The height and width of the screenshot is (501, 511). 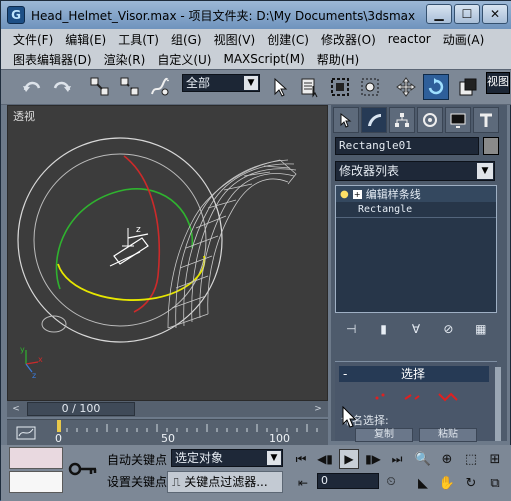 I want to click on view-reference-dropdown: 视图, so click(x=498, y=83).